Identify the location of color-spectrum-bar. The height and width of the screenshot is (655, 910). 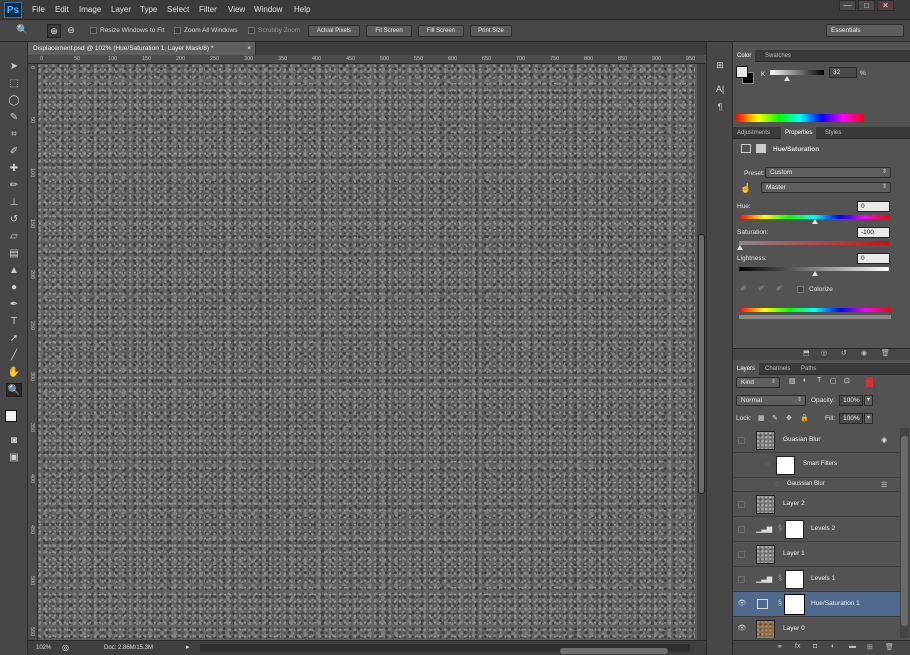
(800, 118).